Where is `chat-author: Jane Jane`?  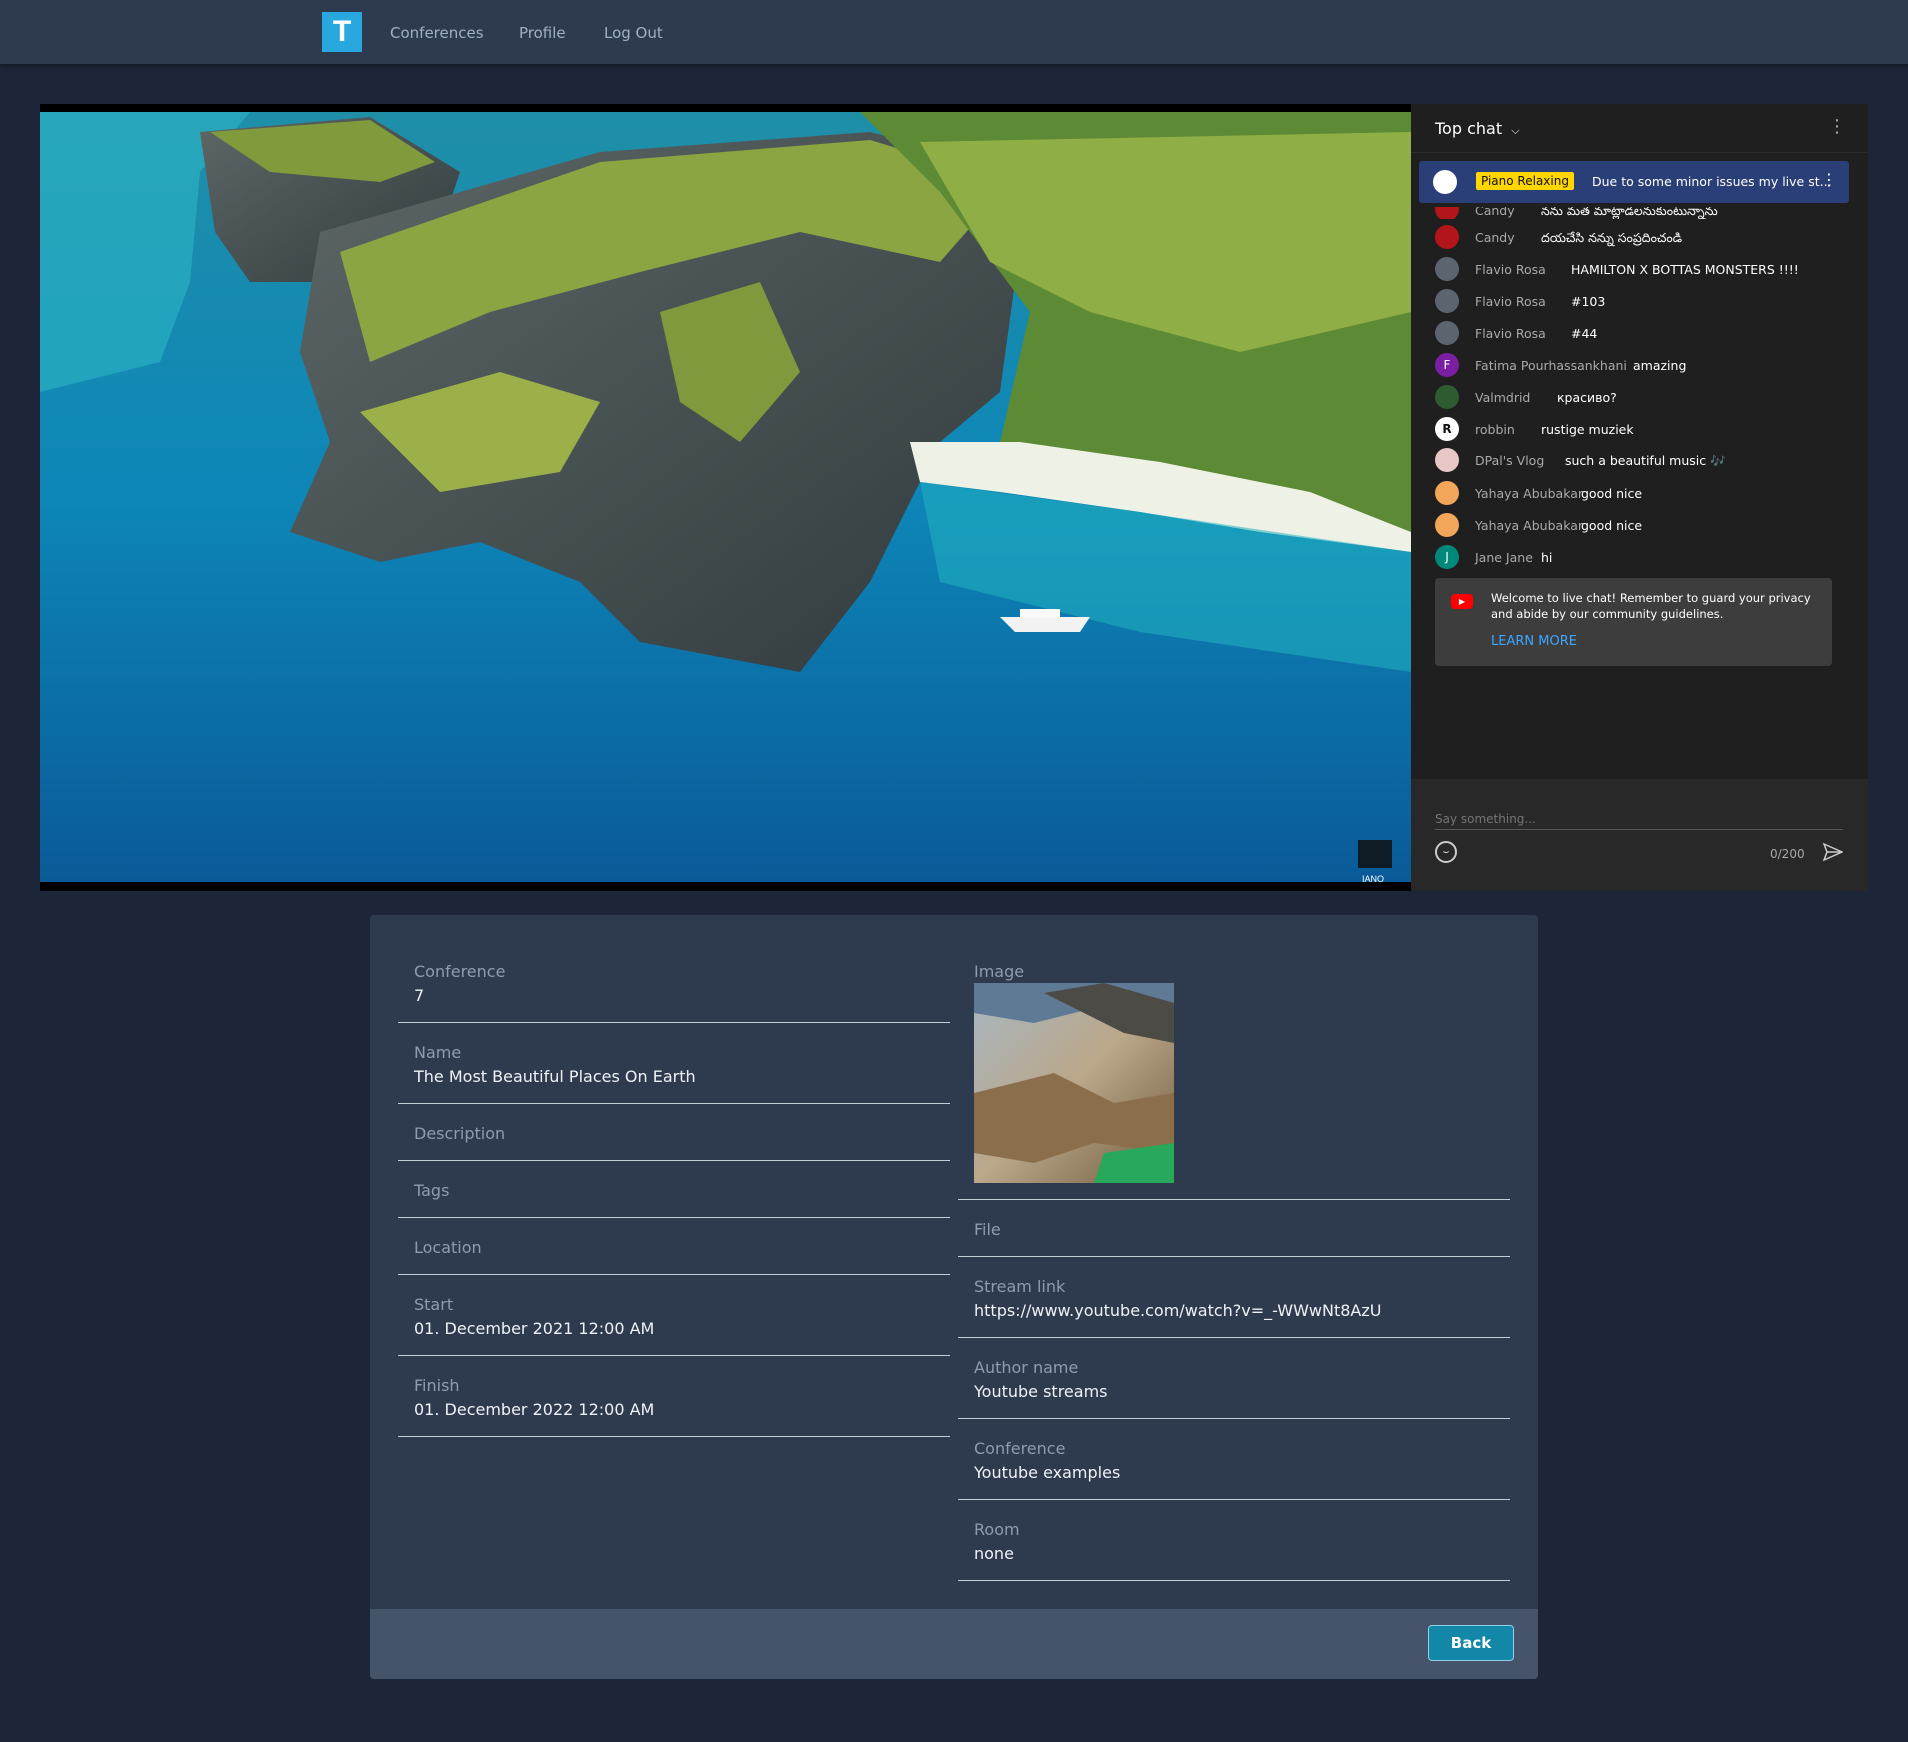 chat-author: Jane Jane is located at coordinates (1504, 557).